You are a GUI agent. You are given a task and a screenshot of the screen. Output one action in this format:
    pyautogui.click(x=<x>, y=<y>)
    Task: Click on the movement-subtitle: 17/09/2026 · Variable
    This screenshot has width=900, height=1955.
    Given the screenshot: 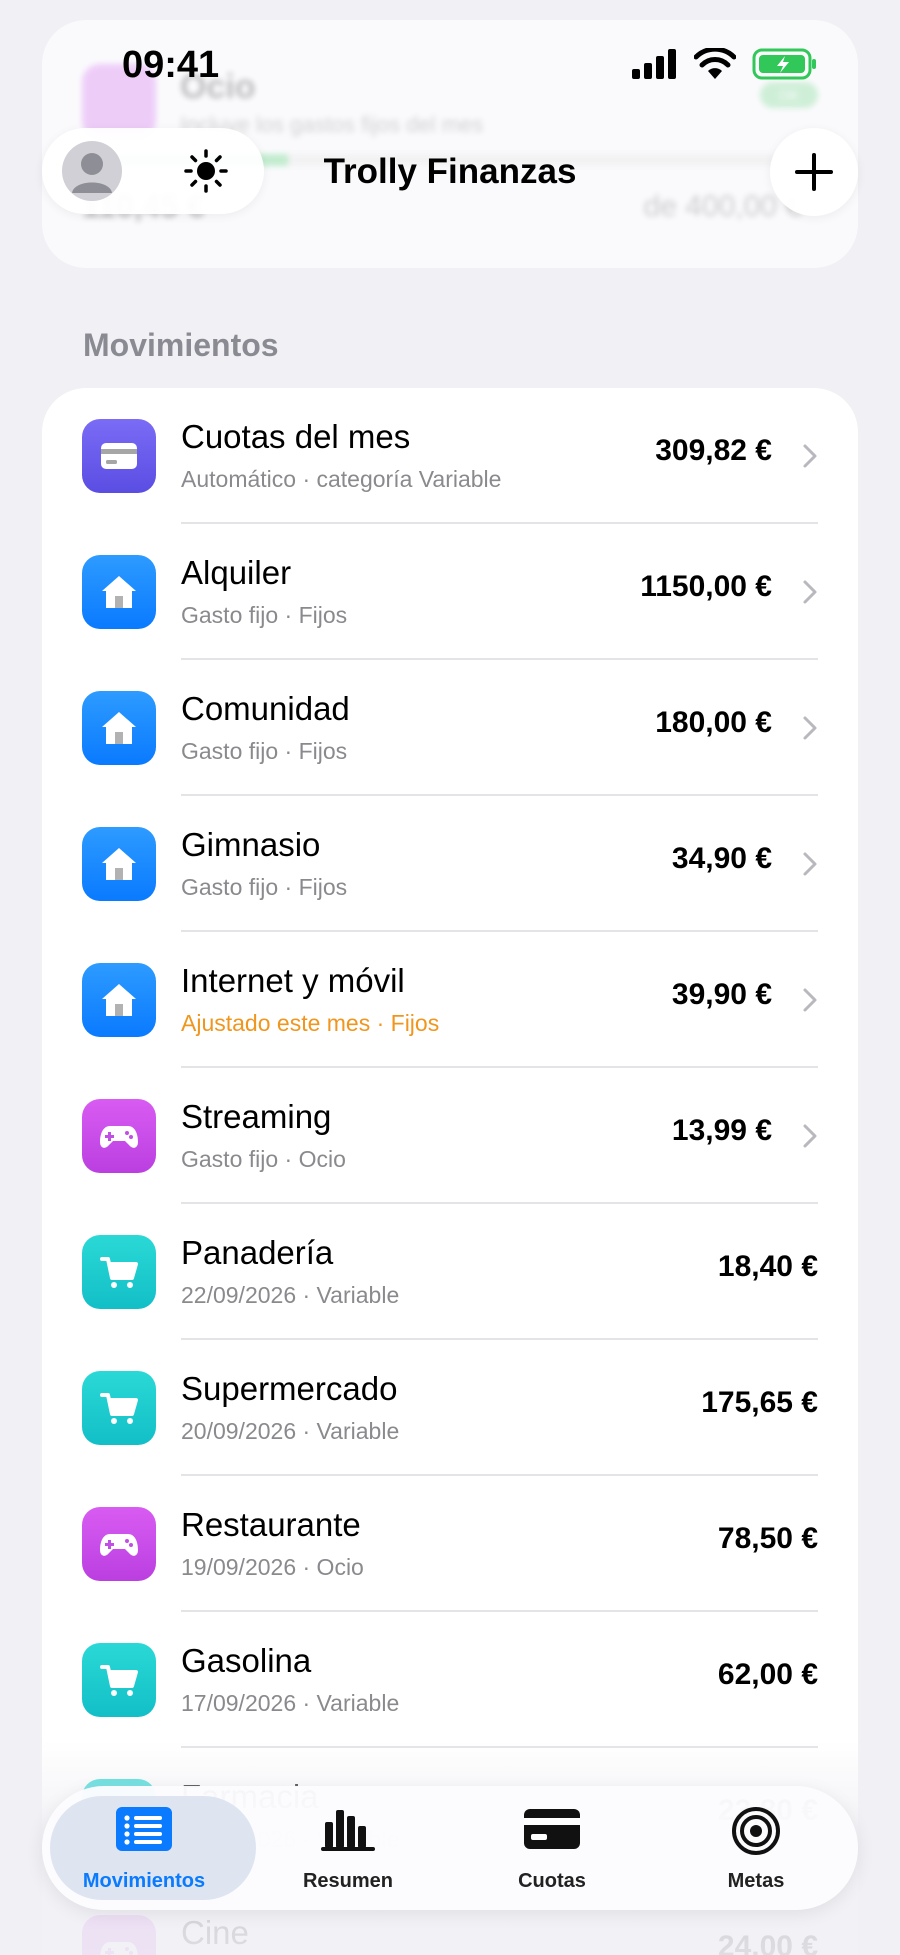 What is the action you would take?
    pyautogui.click(x=290, y=1703)
    